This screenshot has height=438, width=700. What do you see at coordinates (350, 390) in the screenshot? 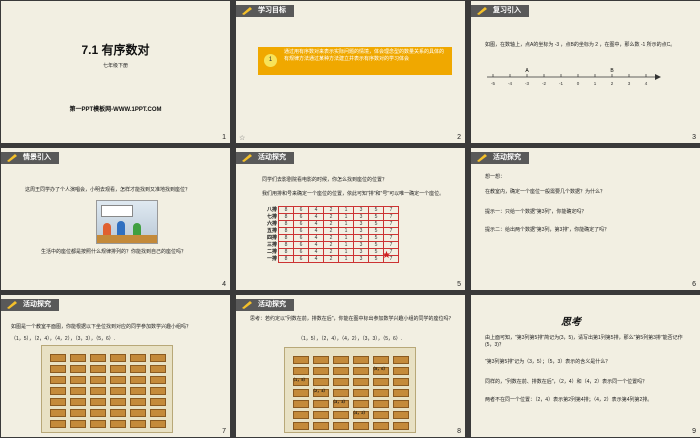
I see `classroom-plan: （1，5） （2，4） （4，2） （3，3） （5，6）` at bounding box center [350, 390].